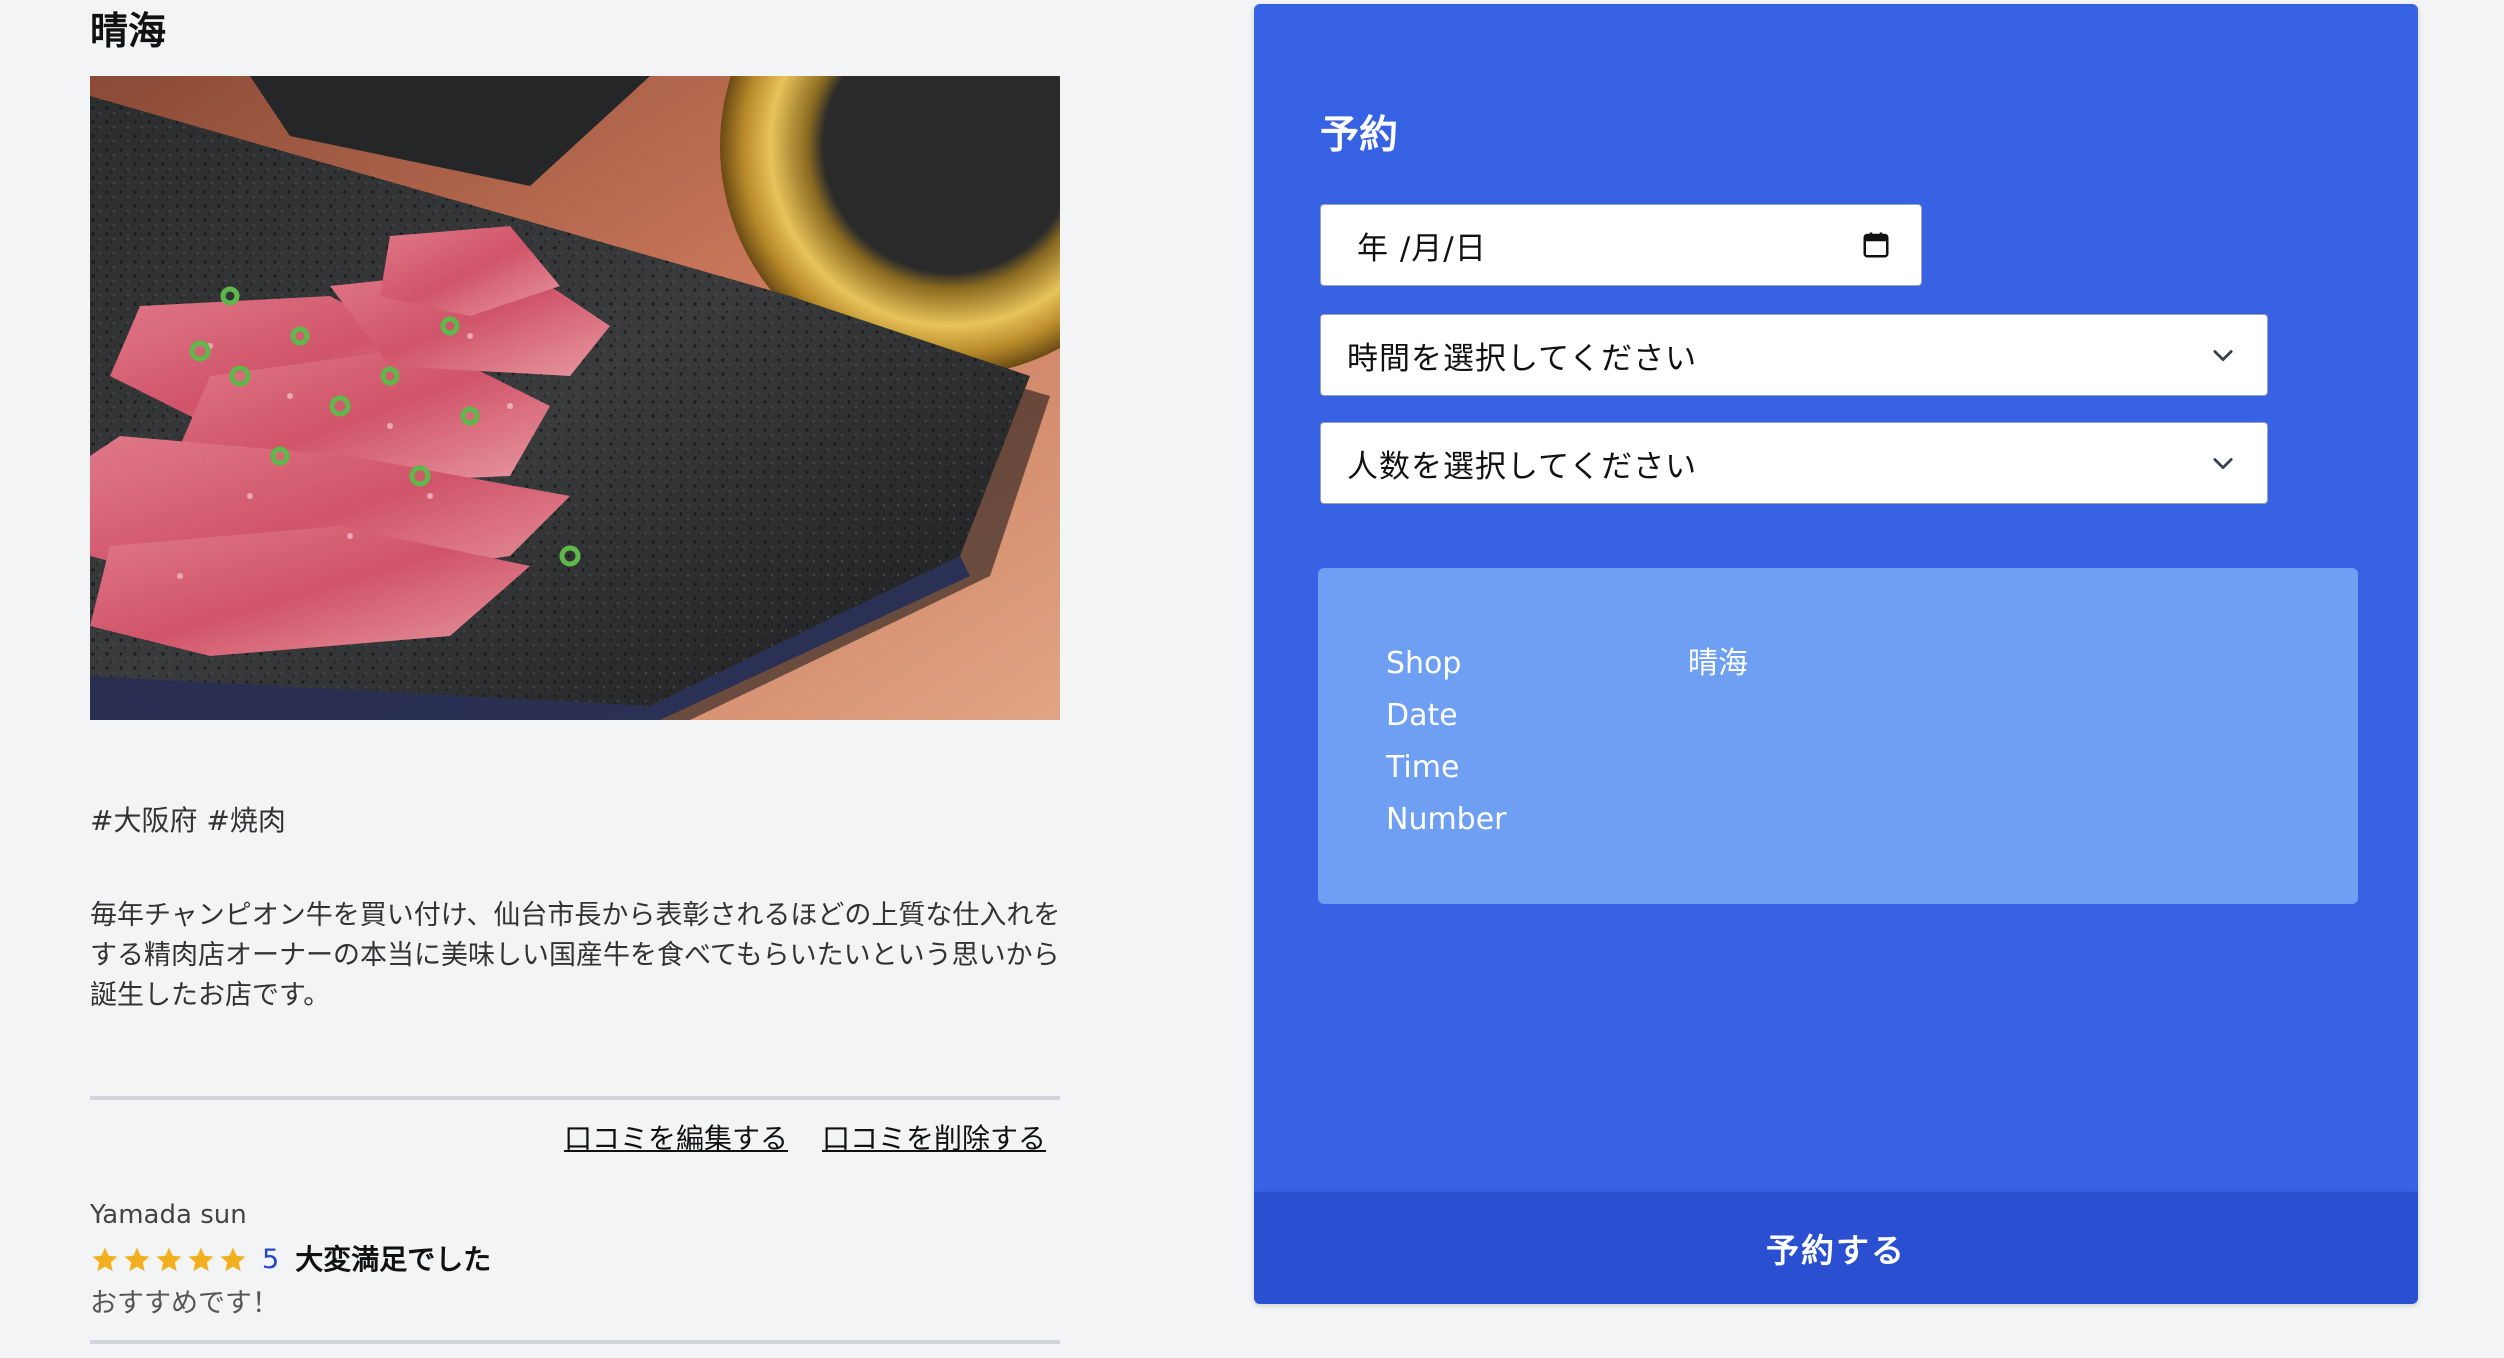 This screenshot has height=1358, width=2504. I want to click on date-placeholder: 年 /月/日, so click(1422, 248).